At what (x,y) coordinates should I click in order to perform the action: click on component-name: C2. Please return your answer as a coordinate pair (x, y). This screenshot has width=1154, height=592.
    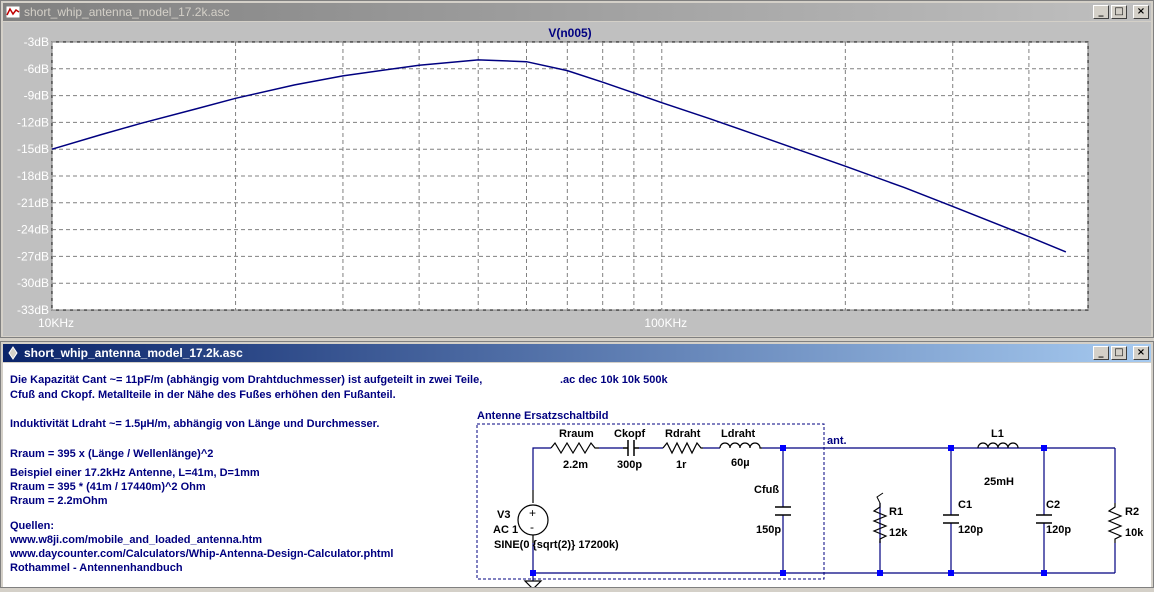
    Looking at the image, I should click on (1053, 505).